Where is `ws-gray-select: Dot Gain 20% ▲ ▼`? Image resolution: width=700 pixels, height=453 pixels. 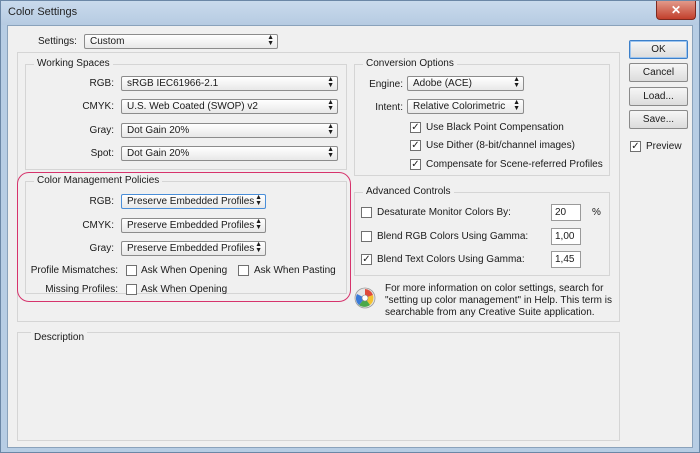
ws-gray-select: Dot Gain 20% ▲ ▼ is located at coordinates (229, 130).